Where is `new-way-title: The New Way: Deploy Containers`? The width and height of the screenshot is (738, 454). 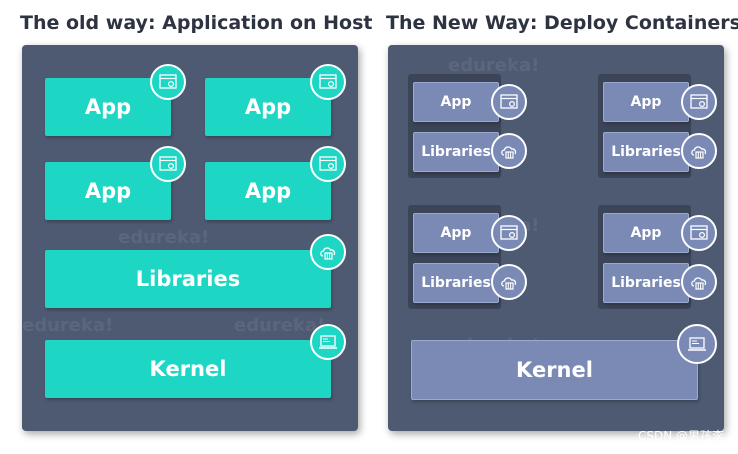 new-way-title: The New Way: Deploy Containers is located at coordinates (562, 23).